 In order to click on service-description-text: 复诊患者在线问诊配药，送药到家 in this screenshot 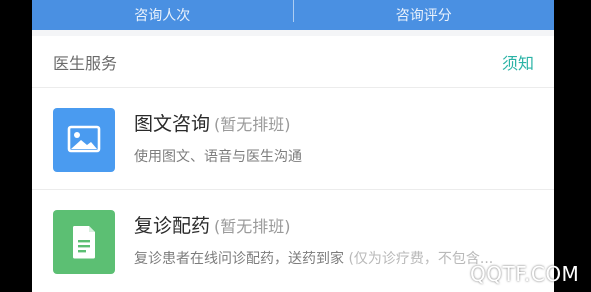, I will do `click(239, 259)`.